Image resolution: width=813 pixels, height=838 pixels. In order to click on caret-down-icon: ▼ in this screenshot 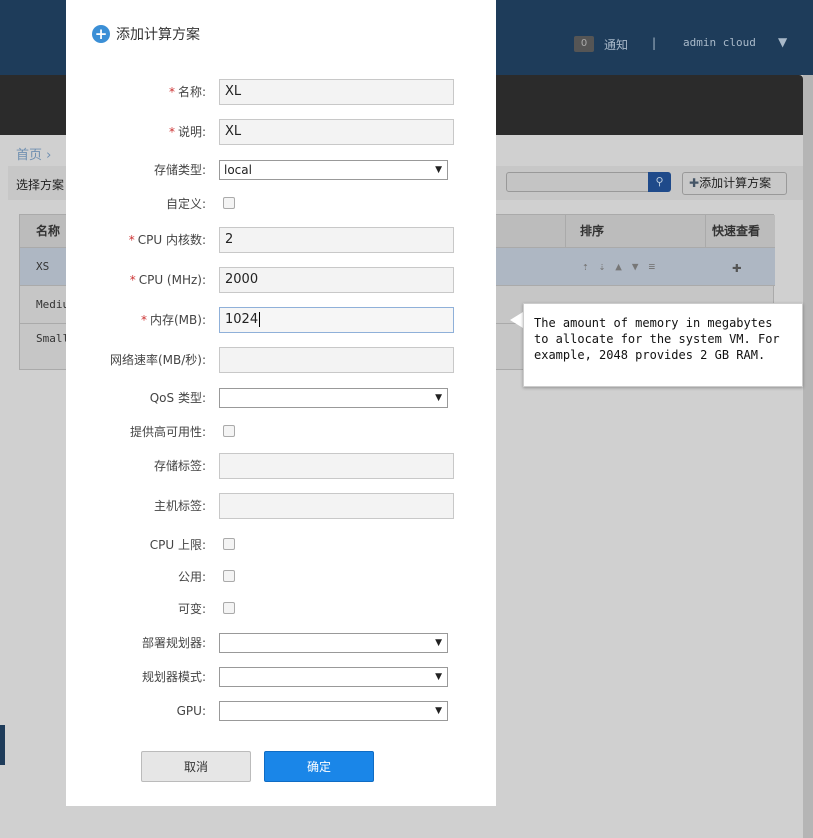, I will do `click(782, 42)`.